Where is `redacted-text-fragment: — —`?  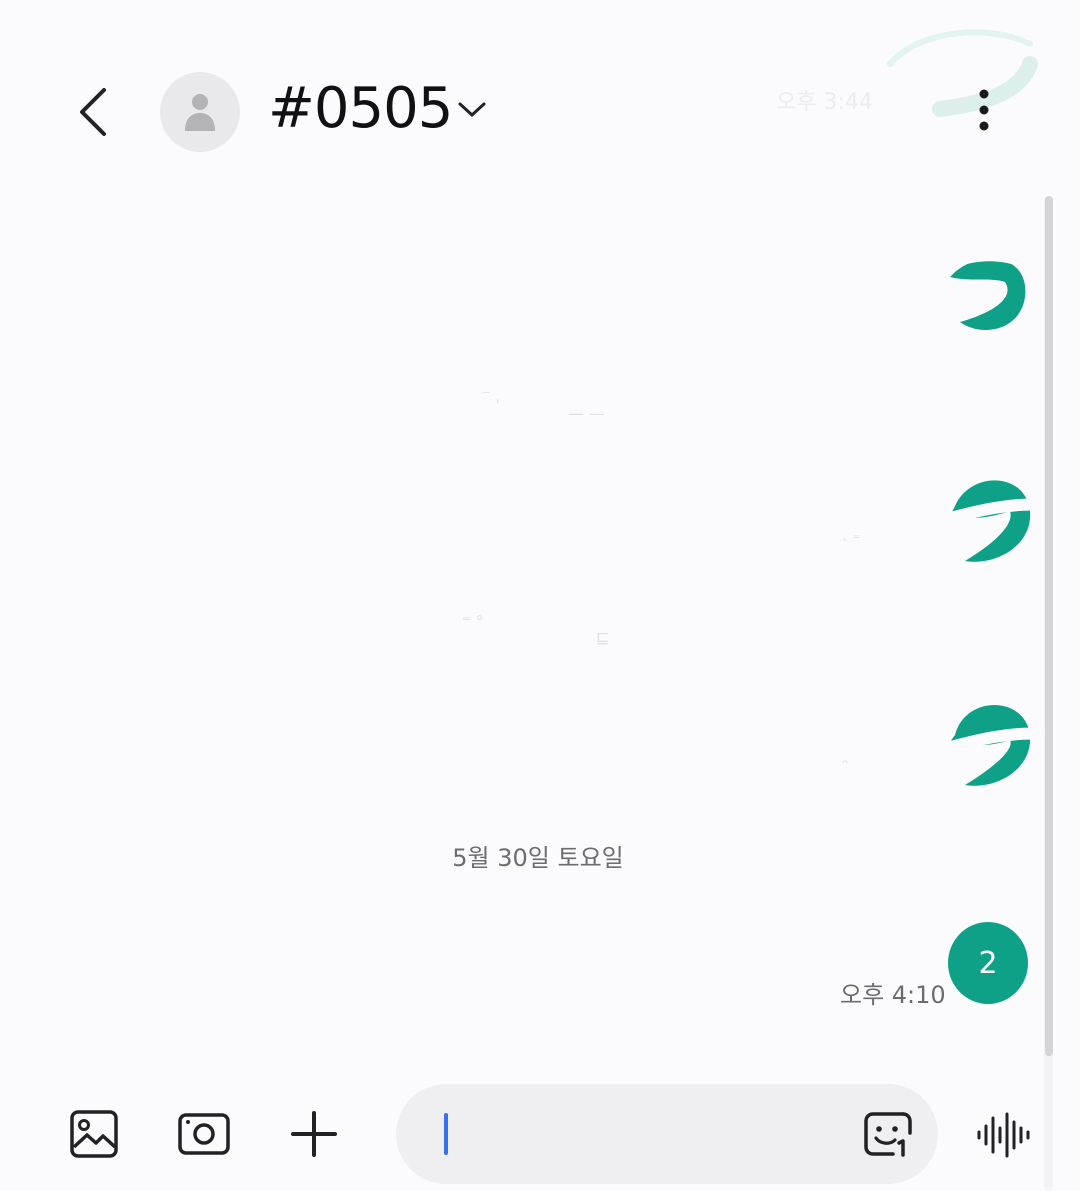 redacted-text-fragment: — — is located at coordinates (587, 413).